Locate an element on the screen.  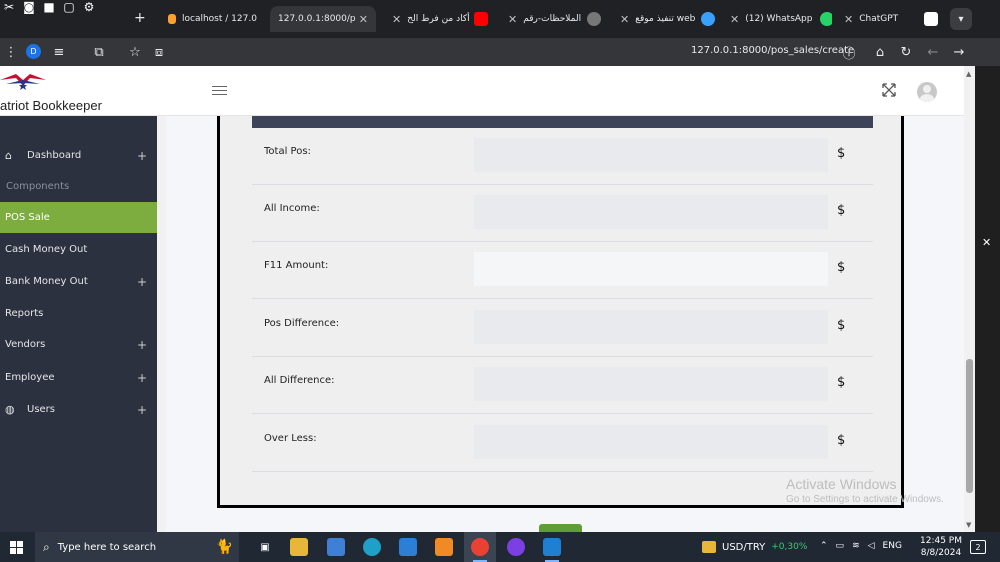
forward-icon: ← is located at coordinates (933, 52).